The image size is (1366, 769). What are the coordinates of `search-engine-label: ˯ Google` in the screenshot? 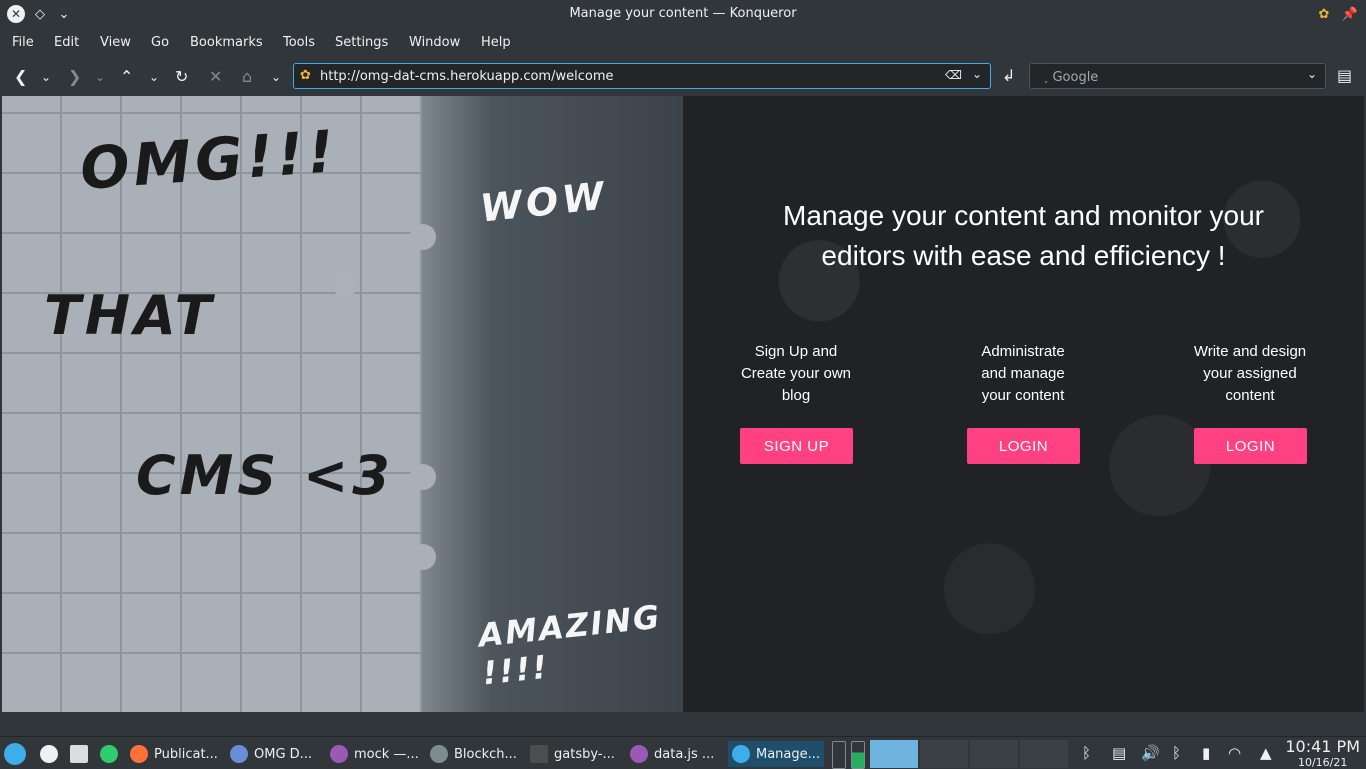 It's located at (1071, 77).